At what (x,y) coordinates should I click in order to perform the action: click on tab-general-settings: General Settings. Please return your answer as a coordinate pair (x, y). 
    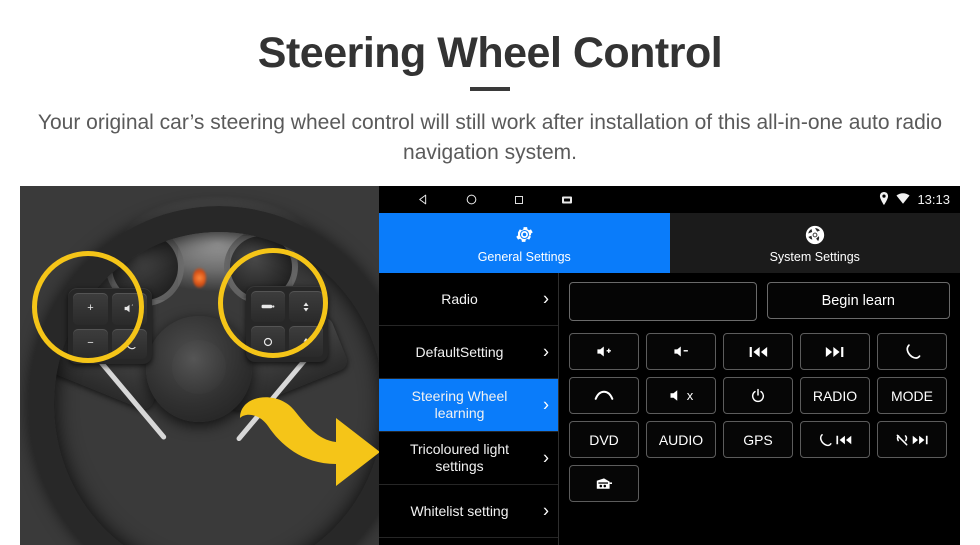
    Looking at the image, I should click on (524, 243).